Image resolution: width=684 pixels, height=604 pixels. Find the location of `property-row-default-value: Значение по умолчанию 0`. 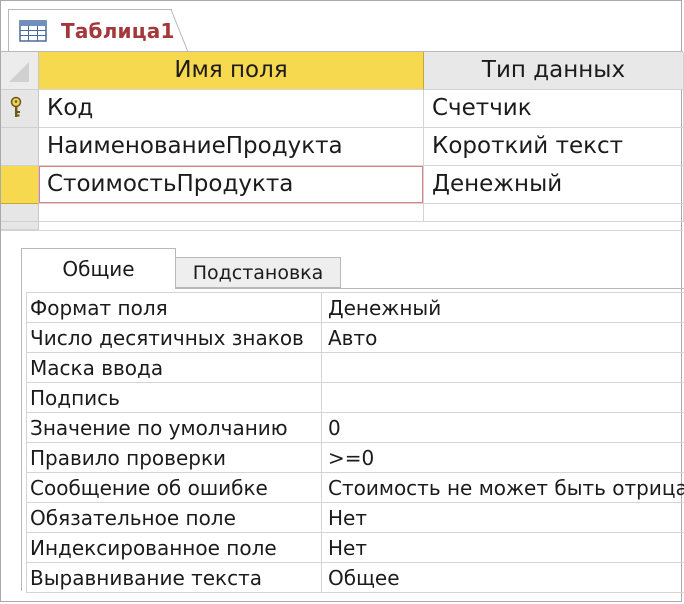

property-row-default-value: Значение по умолчанию 0 is located at coordinates (355, 428).